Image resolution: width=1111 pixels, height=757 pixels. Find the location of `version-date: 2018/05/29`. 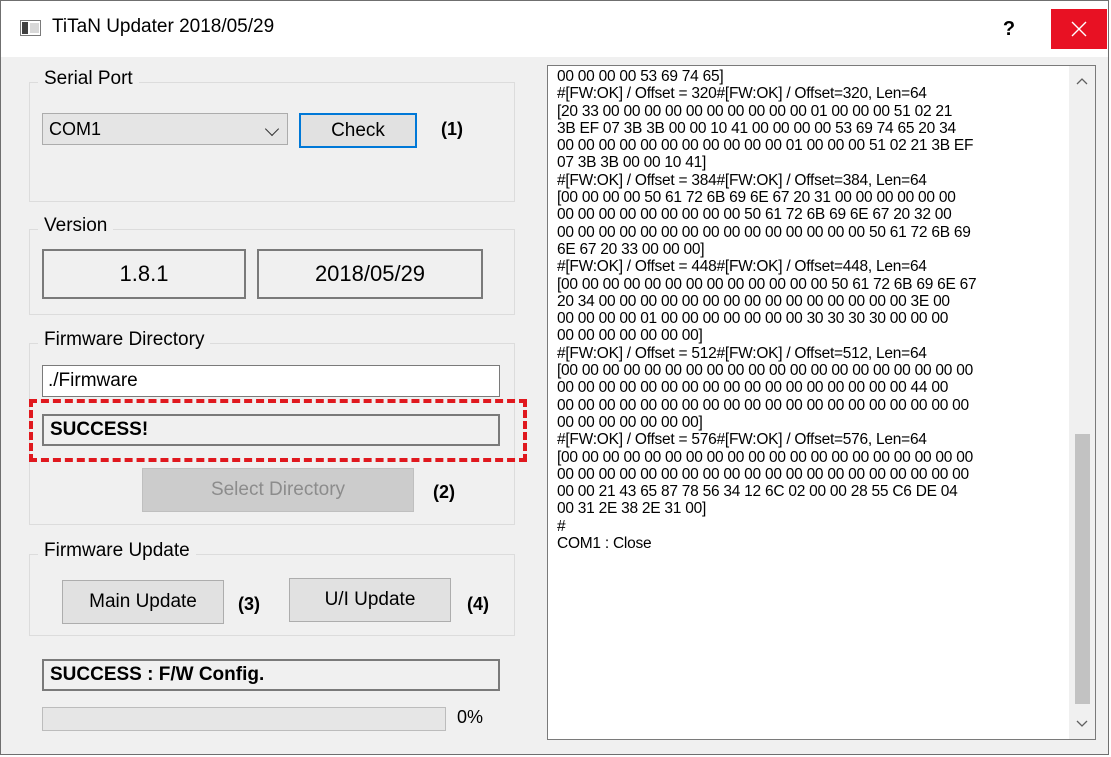

version-date: 2018/05/29 is located at coordinates (370, 274).